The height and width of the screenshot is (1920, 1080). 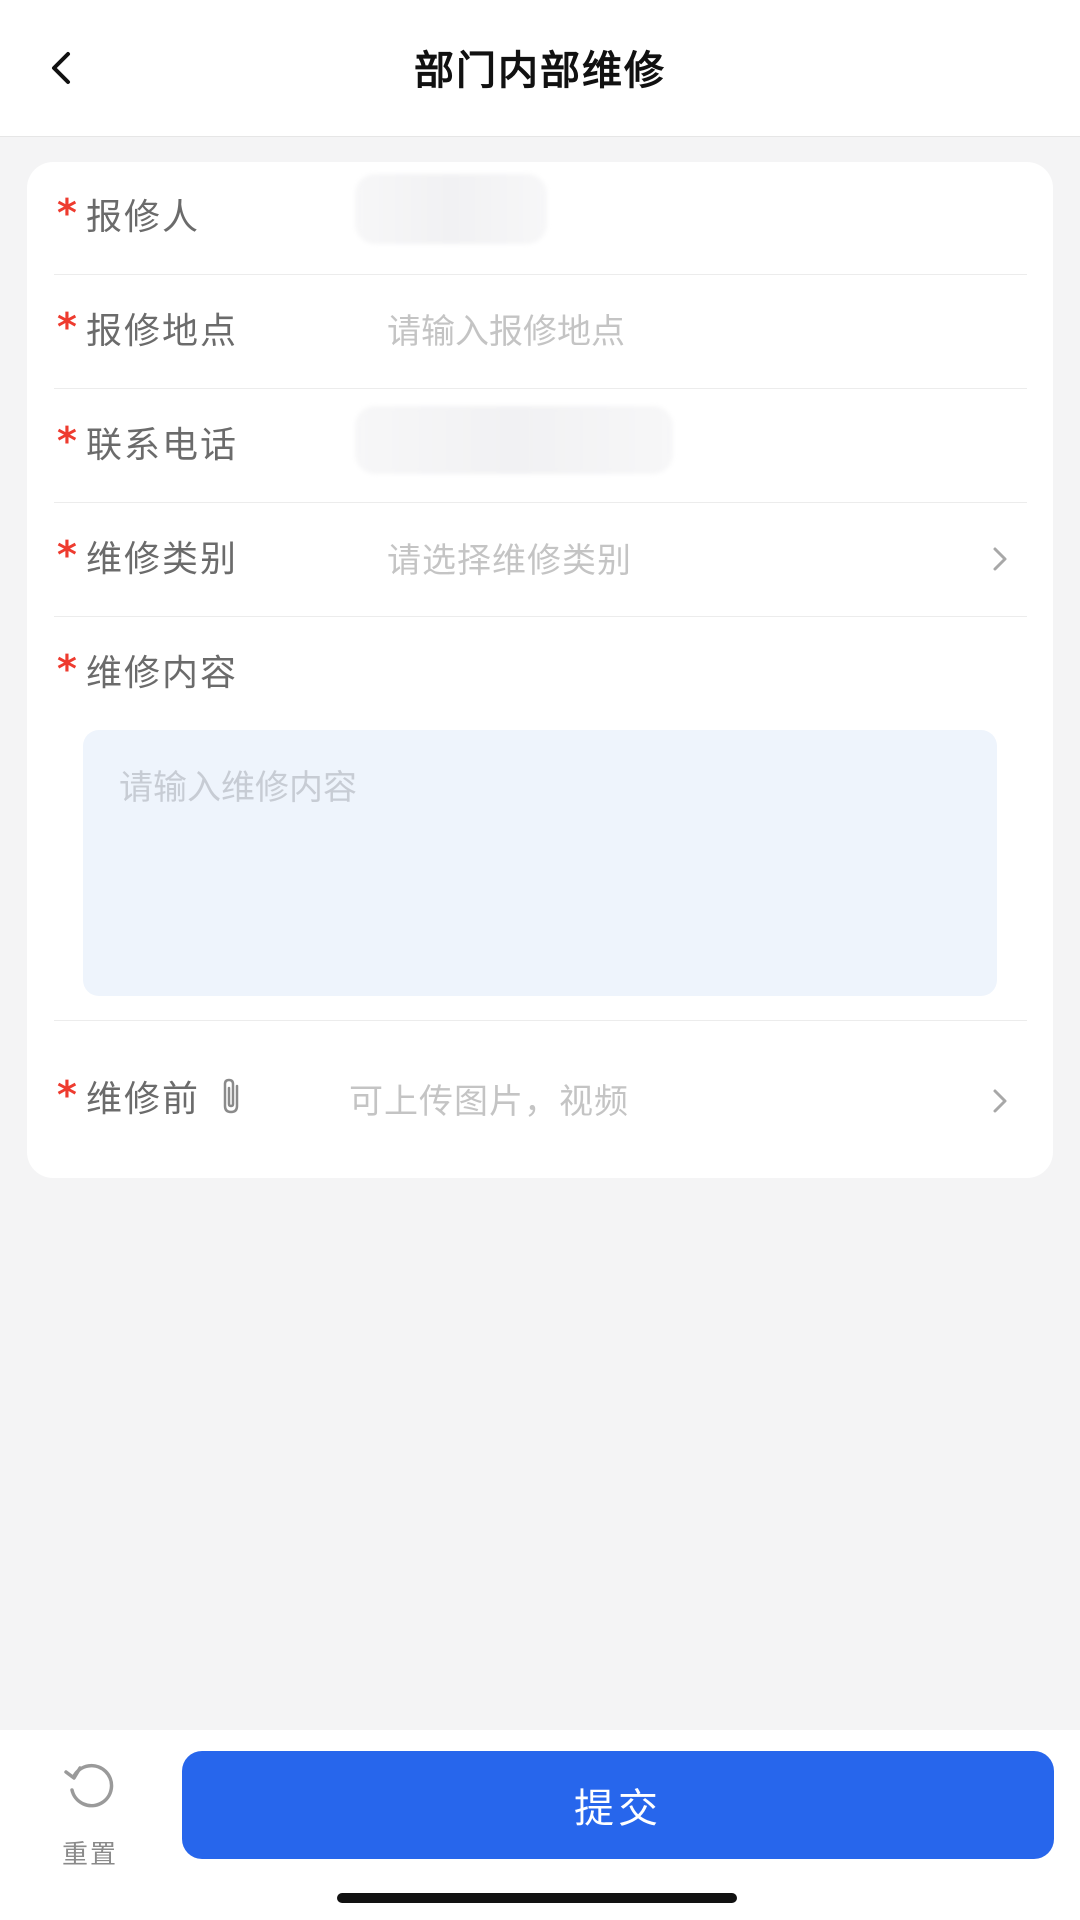 I want to click on submit-button: 提交, so click(x=618, y=1805).